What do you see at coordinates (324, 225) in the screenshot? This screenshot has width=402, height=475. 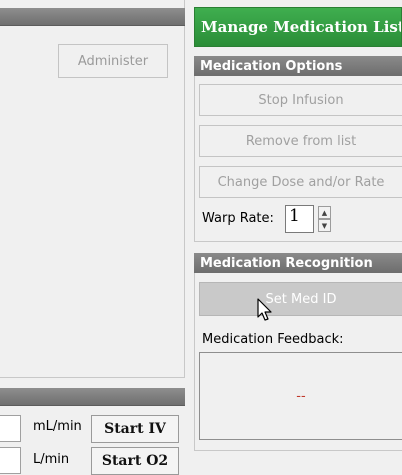 I see `spin-down-icon: ▼` at bounding box center [324, 225].